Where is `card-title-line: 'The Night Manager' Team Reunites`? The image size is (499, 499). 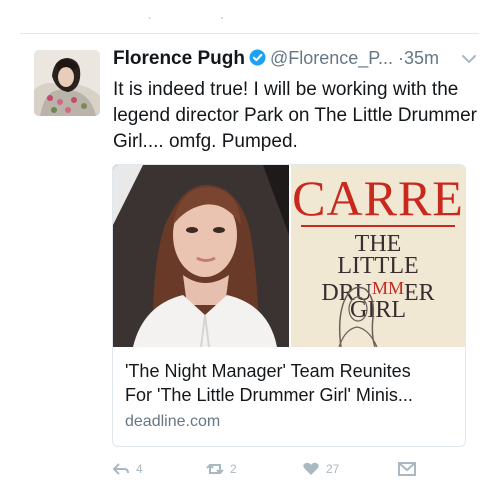 card-title-line: 'The Night Manager' Team Reunites is located at coordinates (268, 371).